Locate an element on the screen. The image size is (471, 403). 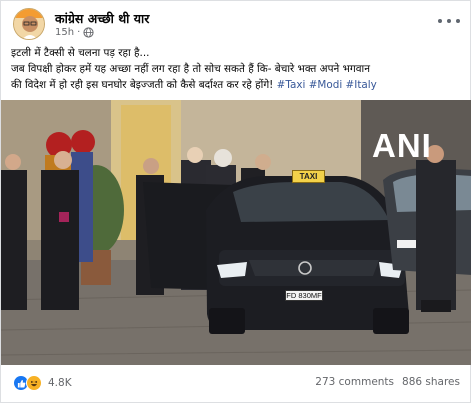
comments-count-link: 273 comments is located at coordinates (354, 382).